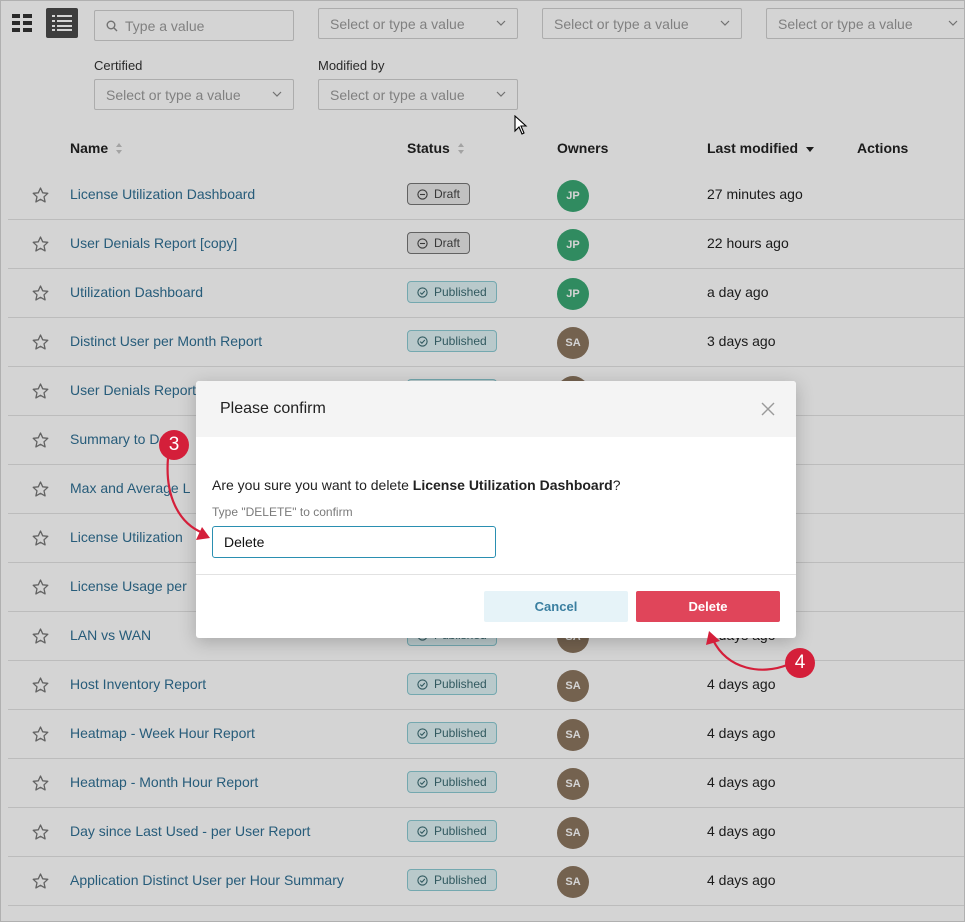 This screenshot has width=965, height=922. Describe the element at coordinates (273, 408) in the screenshot. I see `dialog-title: Please confirm` at that location.